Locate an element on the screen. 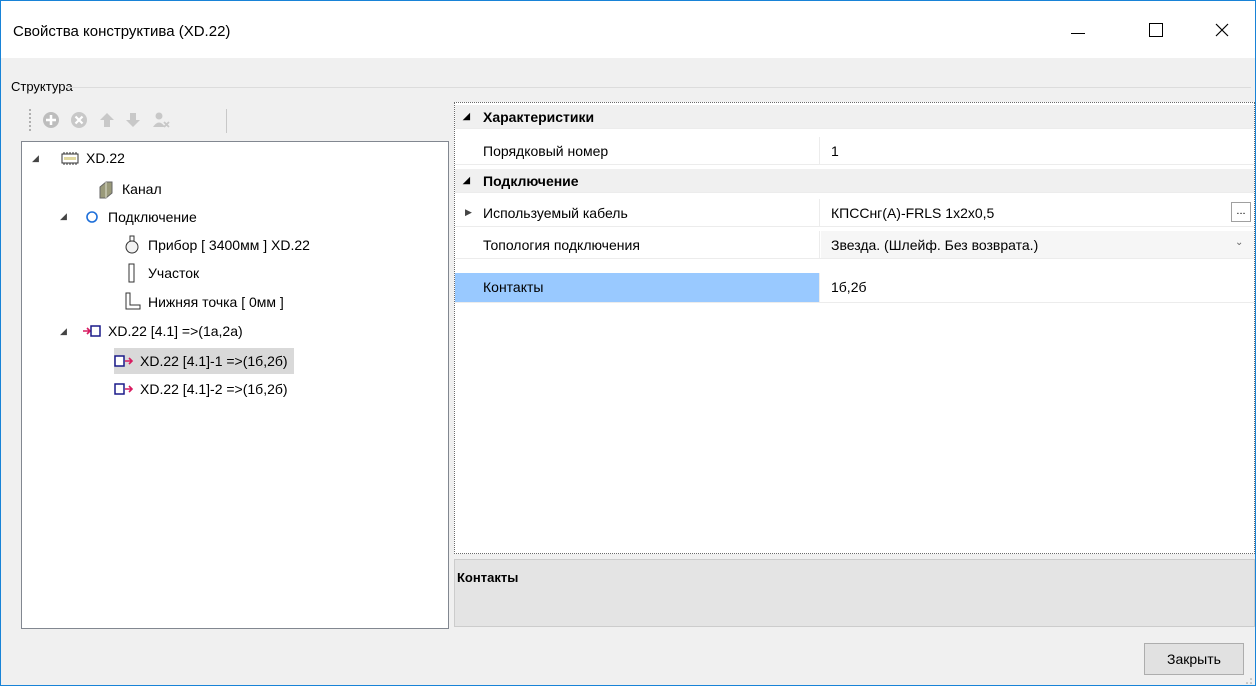 Image resolution: width=1258 pixels, height=688 pixels. tree-node-label: XD.22 [4.1]-2 =>(1б,2б) is located at coordinates (214, 389).